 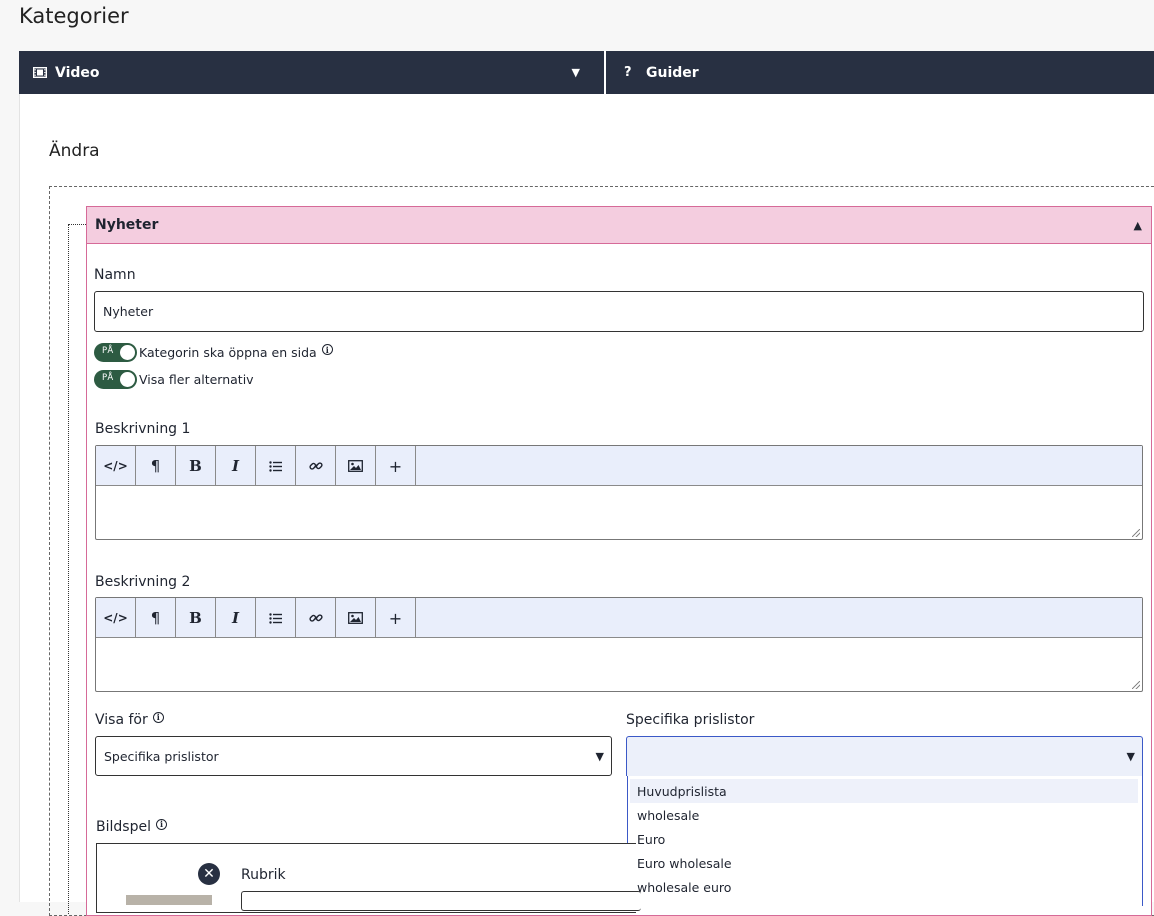 What do you see at coordinates (312, 72) in the screenshot?
I see `tab-video: Video ▼` at bounding box center [312, 72].